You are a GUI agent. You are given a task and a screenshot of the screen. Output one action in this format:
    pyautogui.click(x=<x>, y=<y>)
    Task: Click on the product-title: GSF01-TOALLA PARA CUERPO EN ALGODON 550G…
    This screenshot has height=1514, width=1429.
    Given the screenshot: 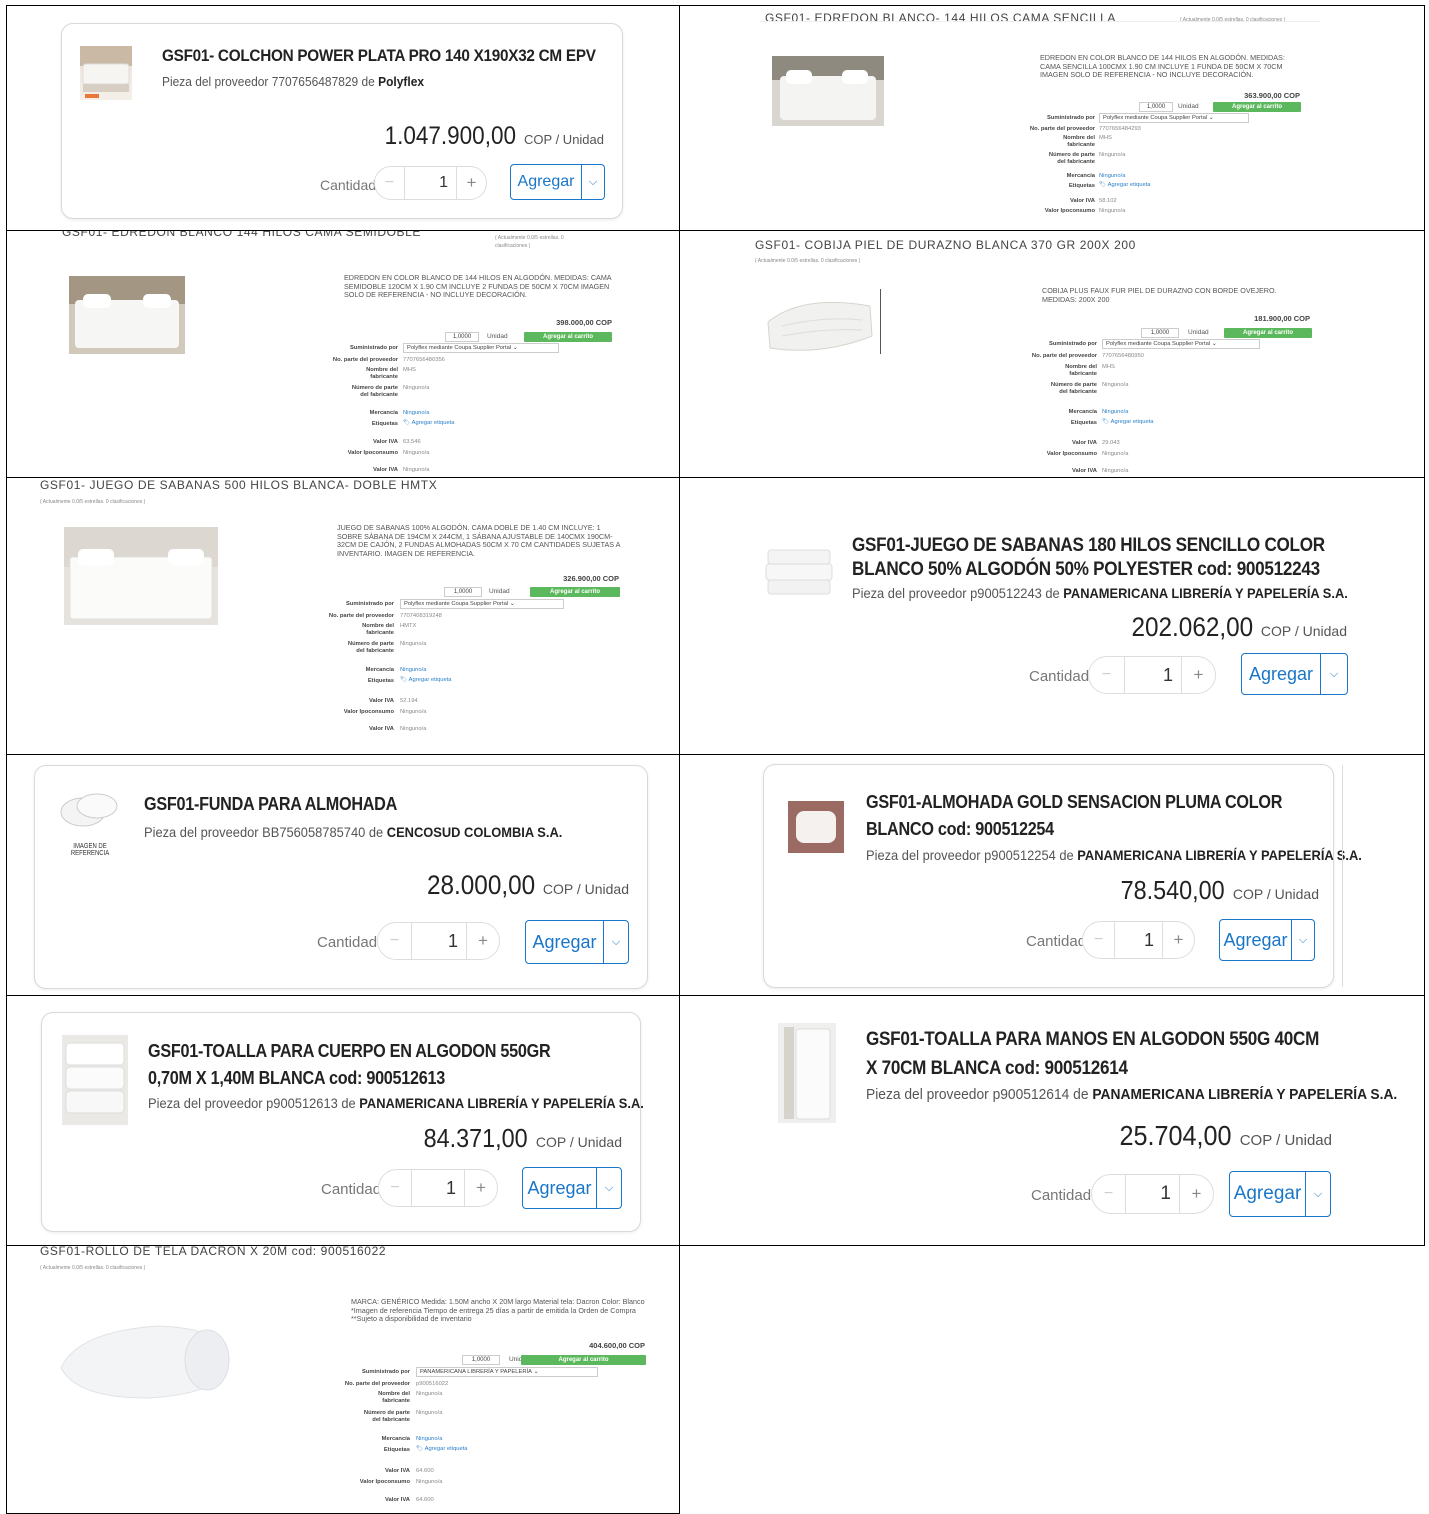 What is the action you would take?
    pyautogui.click(x=364, y=1065)
    